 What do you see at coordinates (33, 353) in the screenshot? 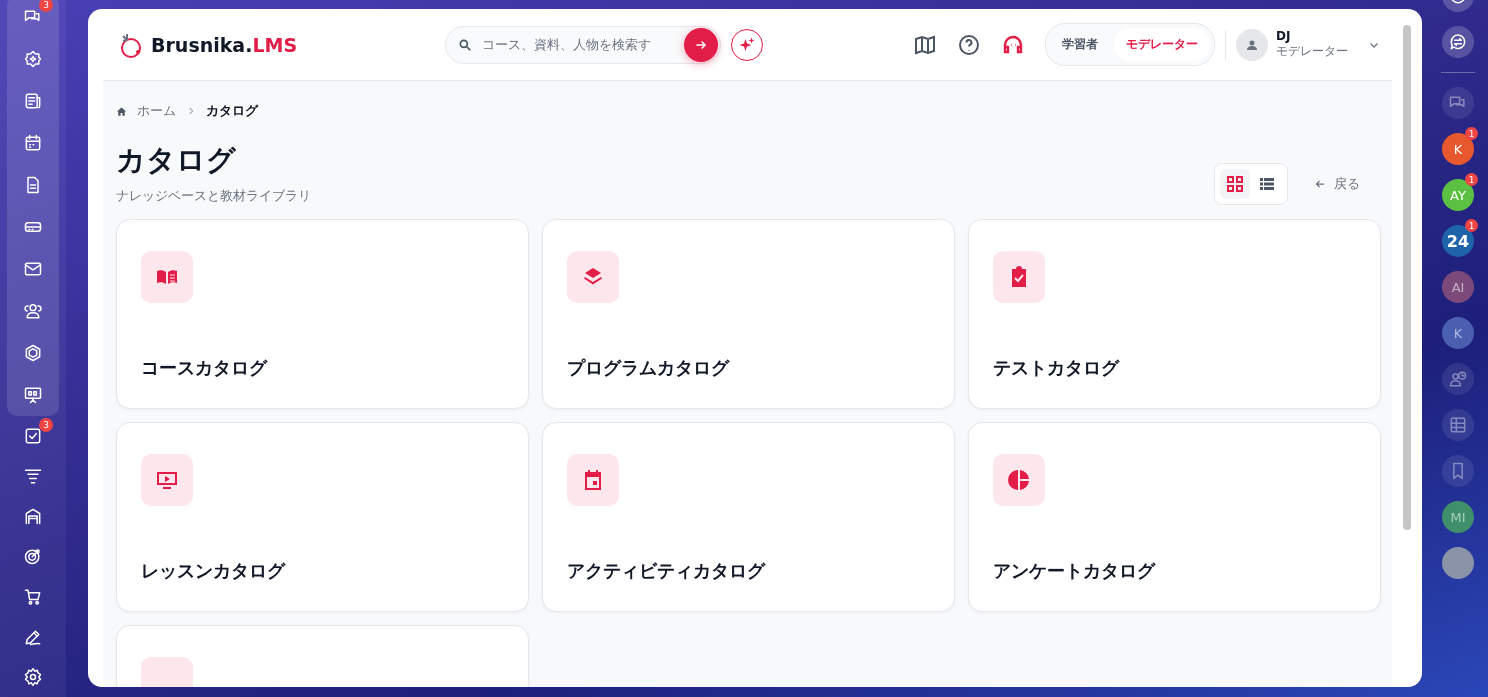
I see `hexagon-icon` at bounding box center [33, 353].